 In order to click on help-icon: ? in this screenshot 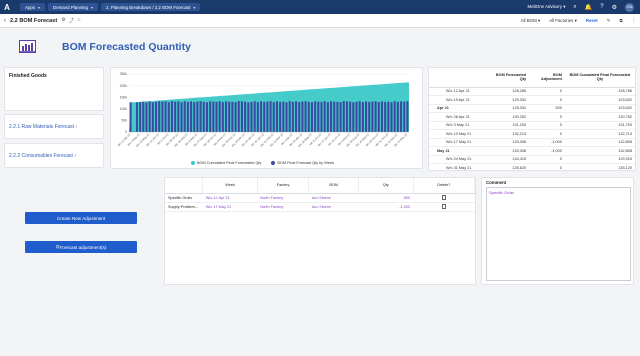, I will do `click(601, 7)`.